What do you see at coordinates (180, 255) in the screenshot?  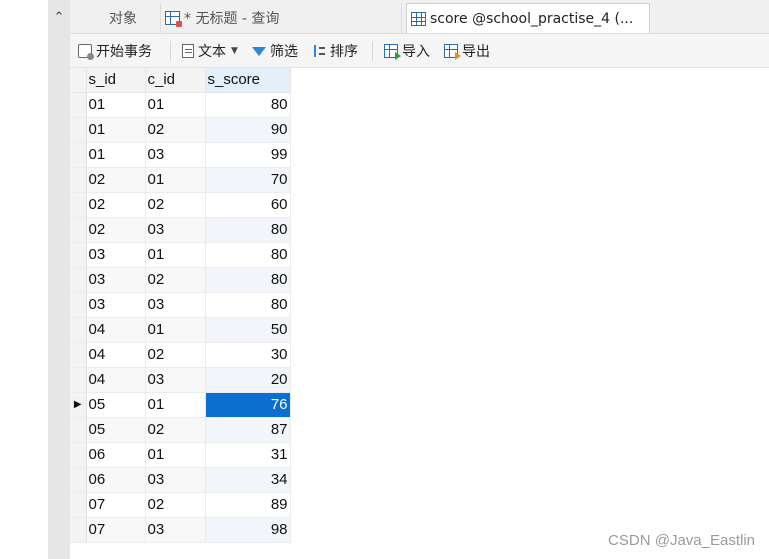 I see `table-row: 03 01 80` at bounding box center [180, 255].